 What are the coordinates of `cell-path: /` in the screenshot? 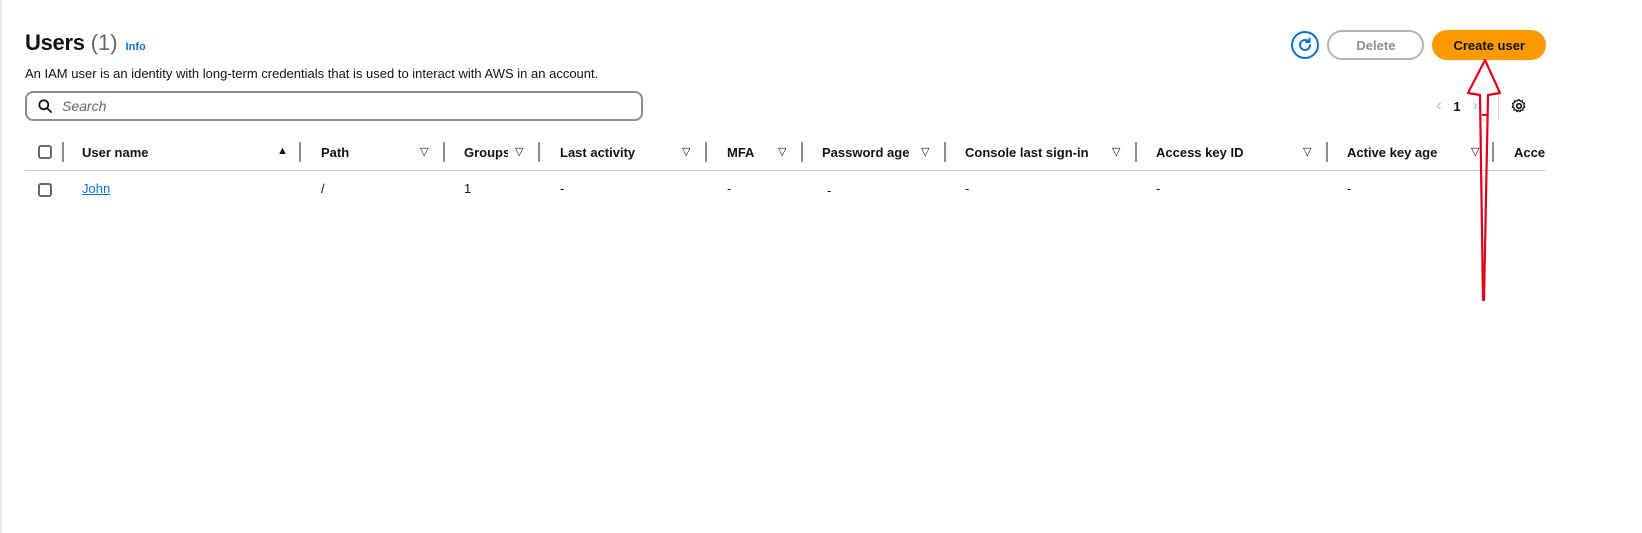 It's located at (323, 188).